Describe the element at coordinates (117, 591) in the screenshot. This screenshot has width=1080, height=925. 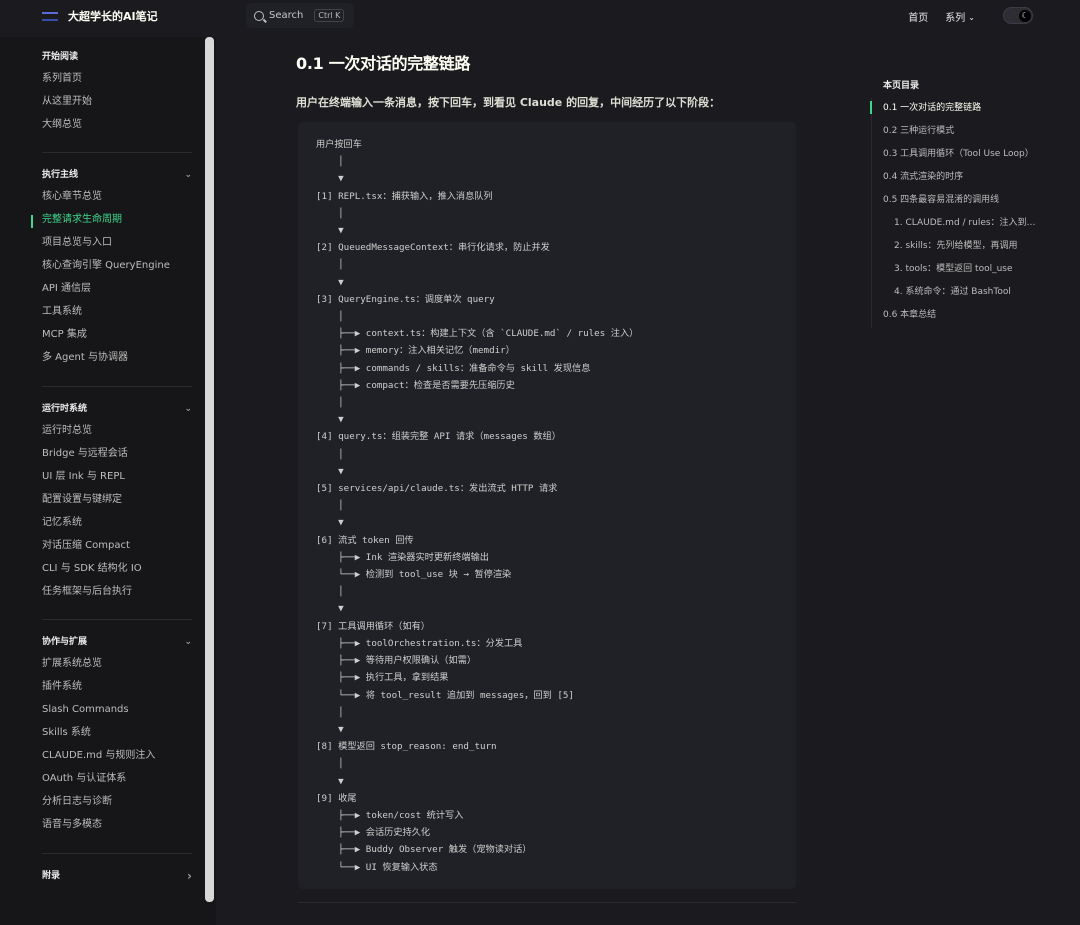
I see `sidebar-item: 任务框架与后台执行` at that location.